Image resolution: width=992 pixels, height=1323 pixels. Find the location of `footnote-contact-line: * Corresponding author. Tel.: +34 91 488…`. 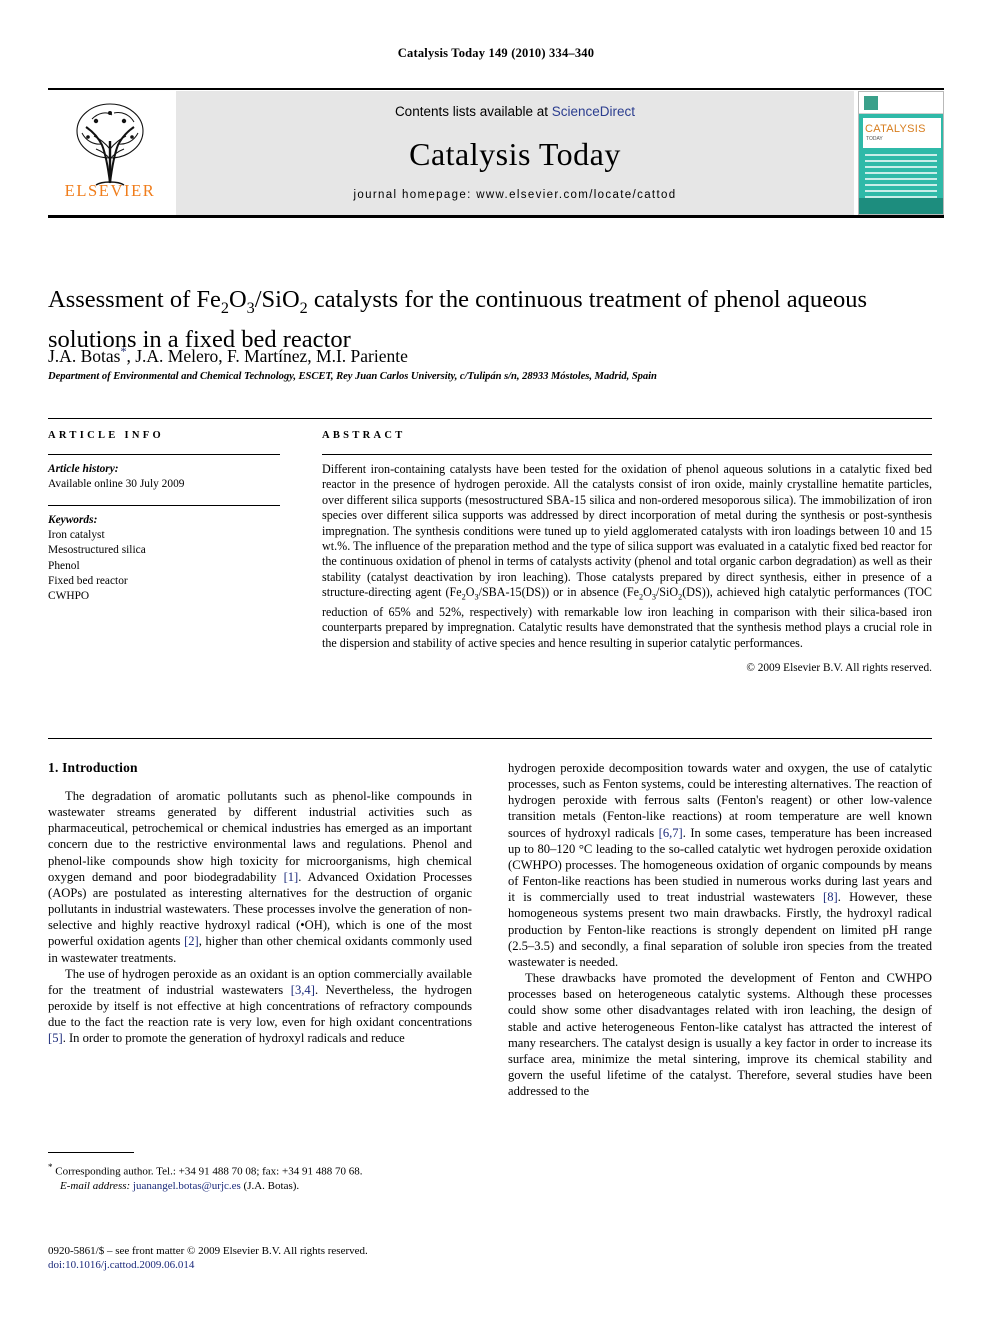

footnote-contact-line: * Corresponding author. Tel.: +34 91 488… is located at coordinates (260, 1169).